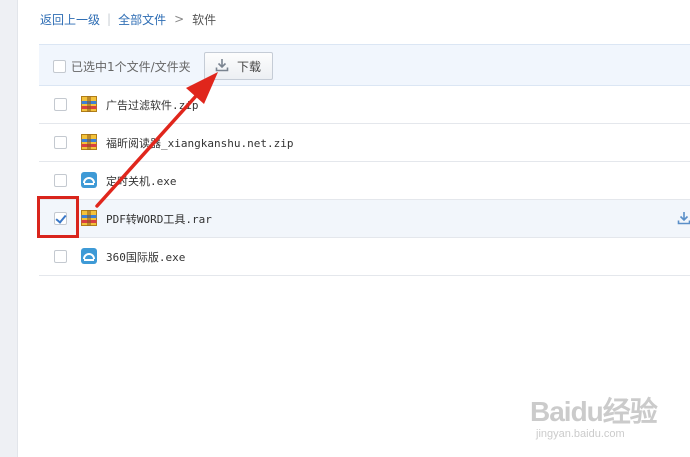  I want to click on file-name: 福昕阅读器_xiangkanshu.net.zip, so click(199, 143).